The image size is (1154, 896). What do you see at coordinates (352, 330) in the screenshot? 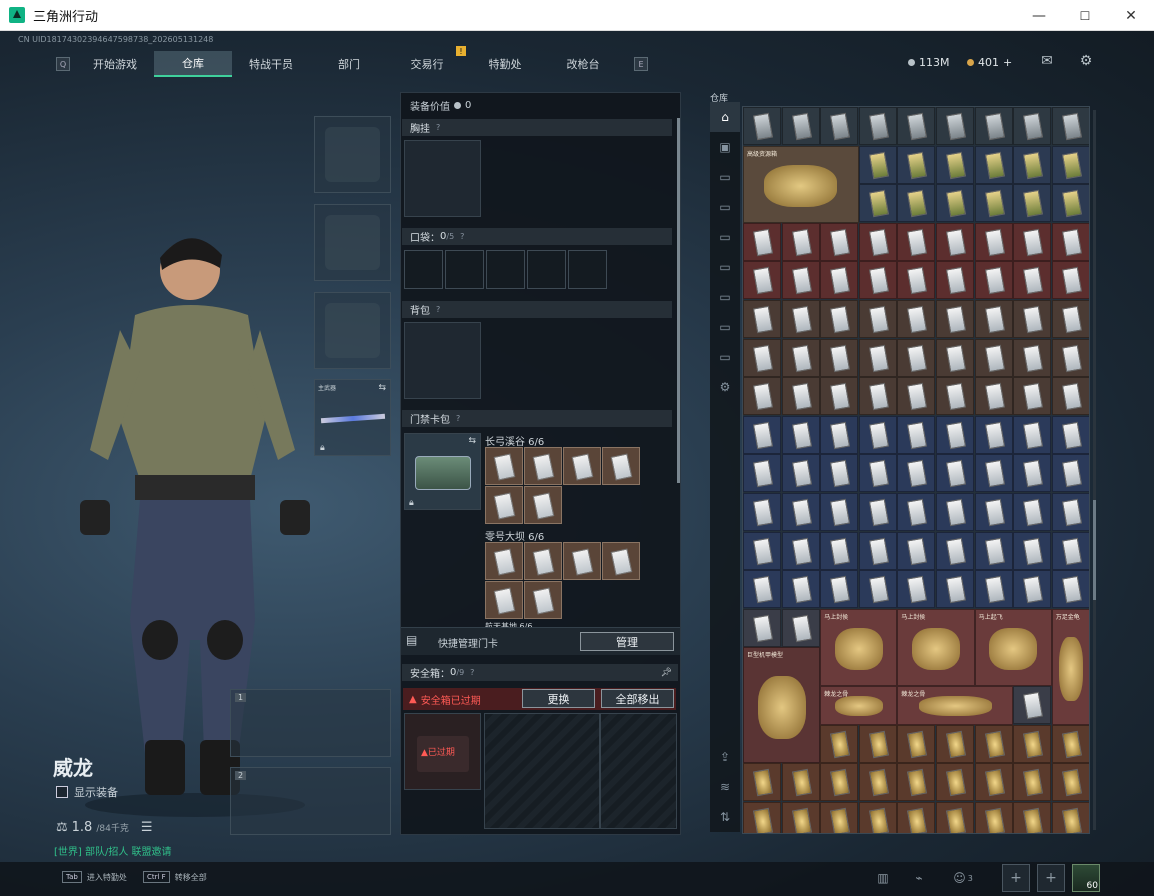
I see `sidearm-slot` at bounding box center [352, 330].